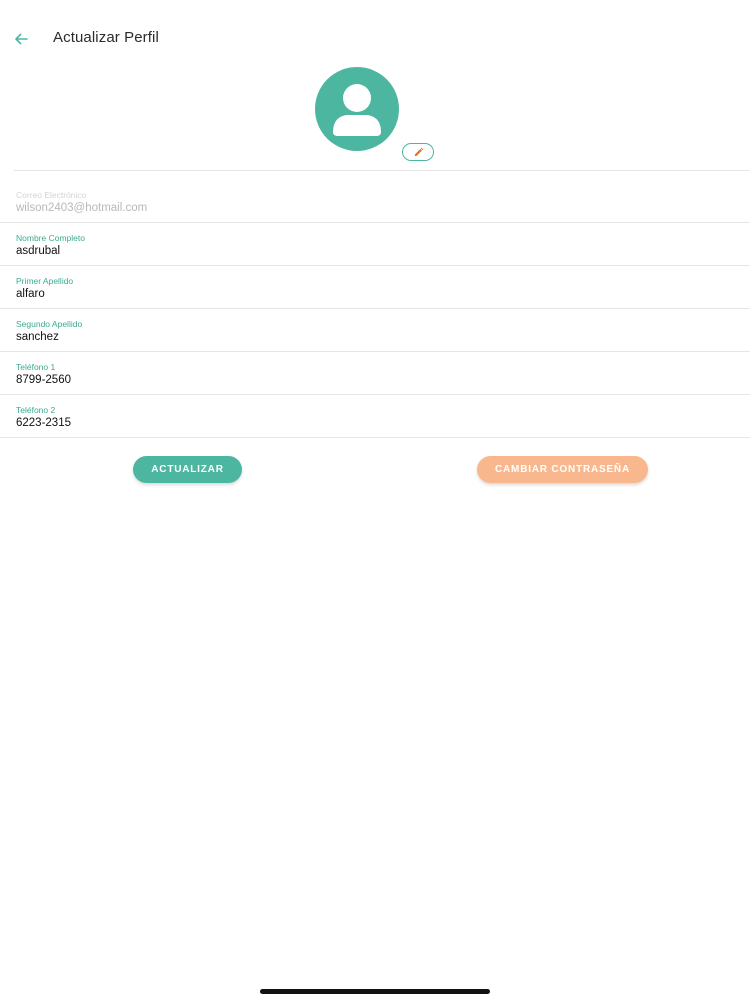  I want to click on phone-1-input, so click(366, 380).